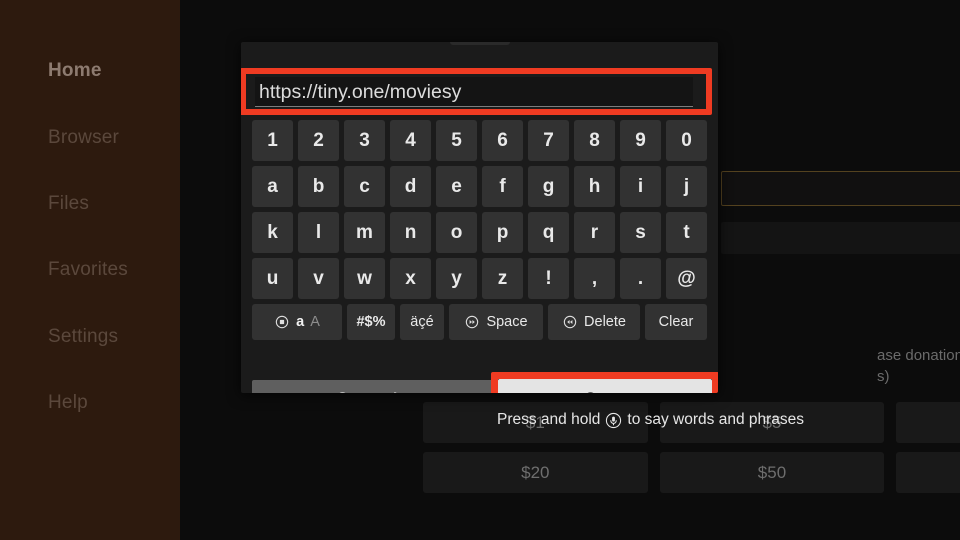 Image resolution: width=960 pixels, height=540 pixels. I want to click on keyboard-function-keys: a A #$% äçé Space Delete Clear, so click(479, 325).